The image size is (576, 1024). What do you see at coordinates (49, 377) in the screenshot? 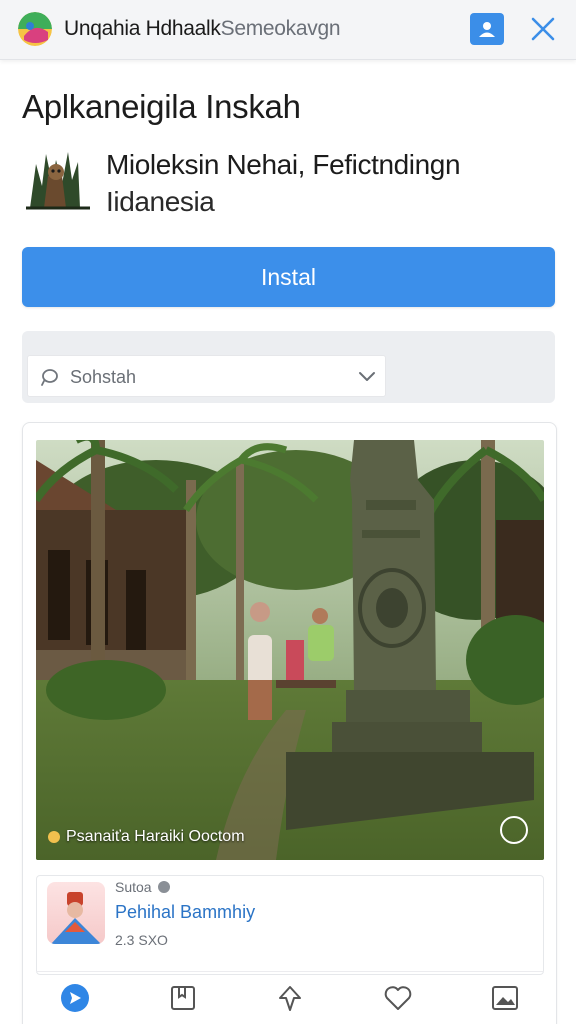
I see `search-icon` at bounding box center [49, 377].